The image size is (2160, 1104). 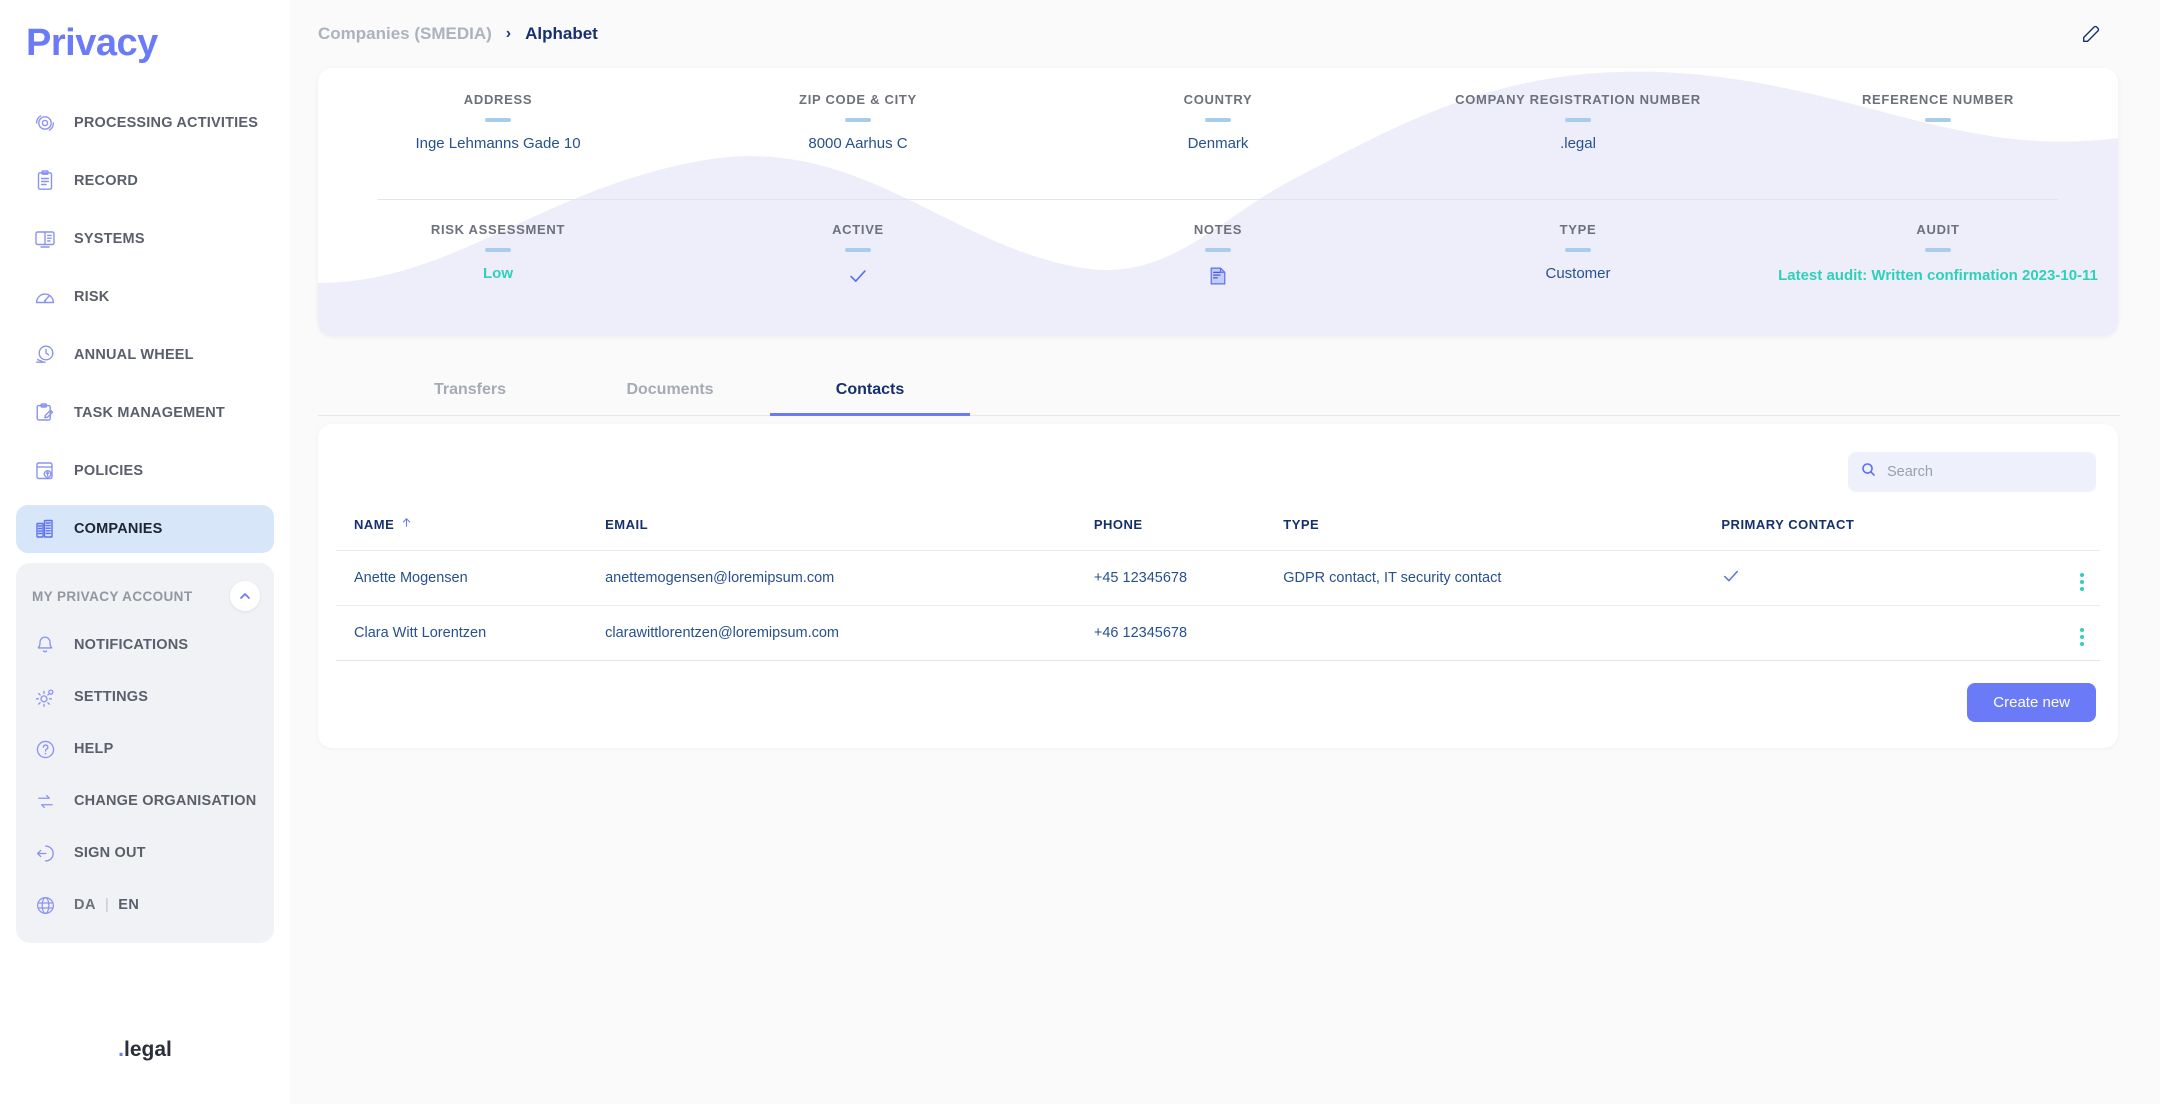 I want to click on bell-icon, so click(x=45, y=645).